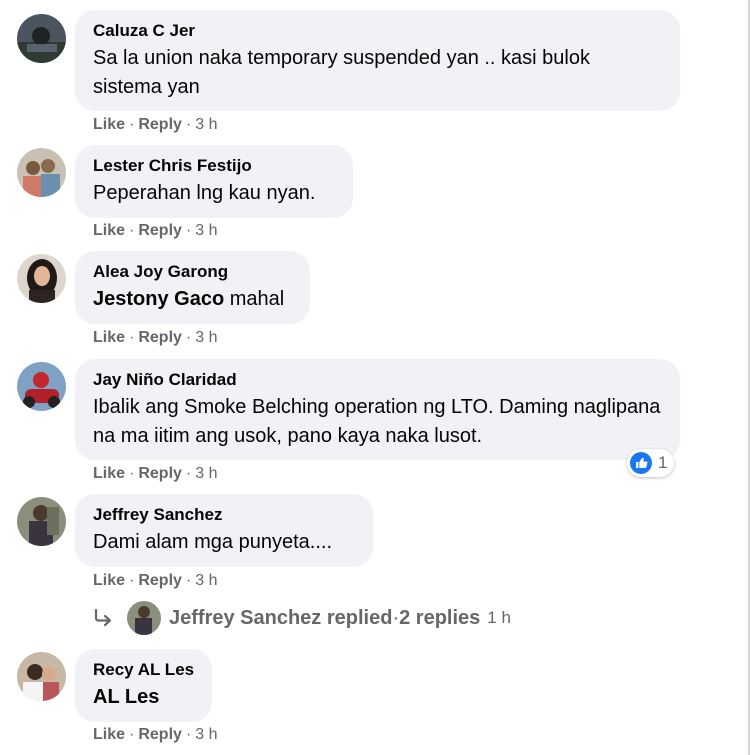 The image size is (750, 755). What do you see at coordinates (204, 193) in the screenshot?
I see `comment-text: Peperahan lng kau nyan.` at bounding box center [204, 193].